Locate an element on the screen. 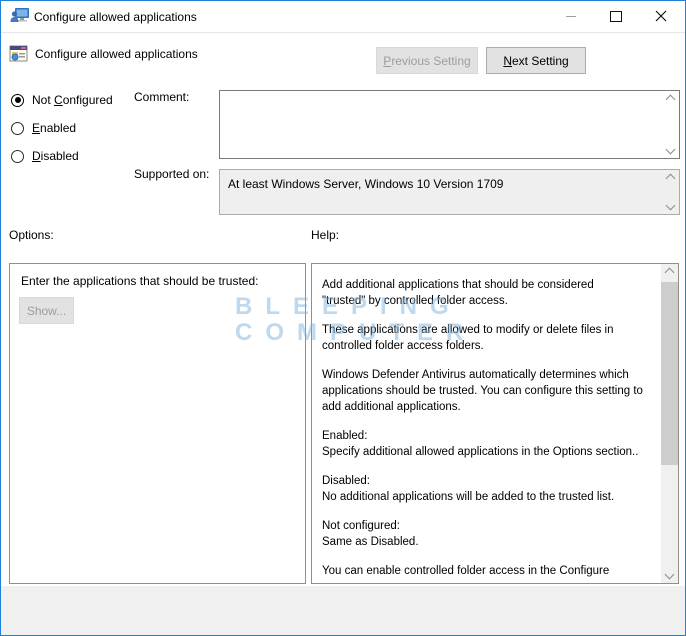 This screenshot has width=686, height=636. maximize-icon is located at coordinates (615, 16).